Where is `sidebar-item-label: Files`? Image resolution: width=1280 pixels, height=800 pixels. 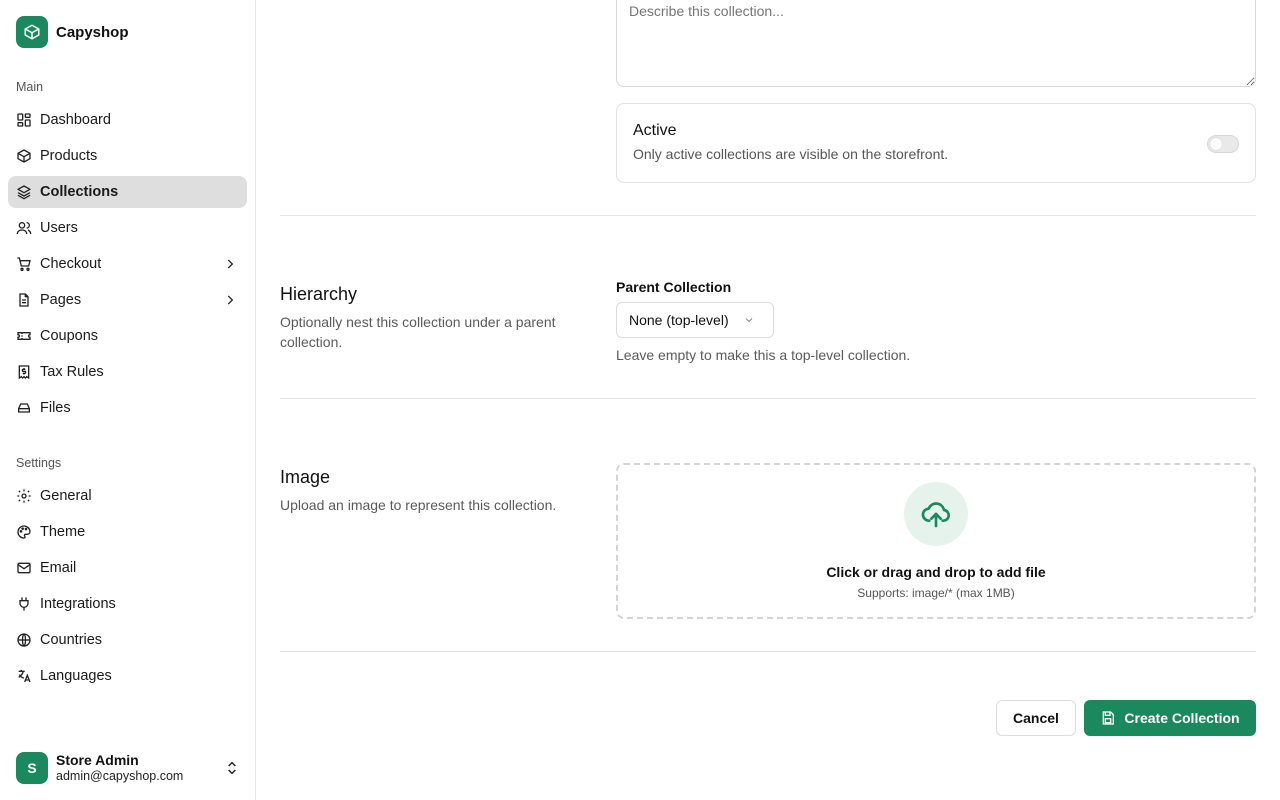
sidebar-item-label: Files is located at coordinates (55, 408).